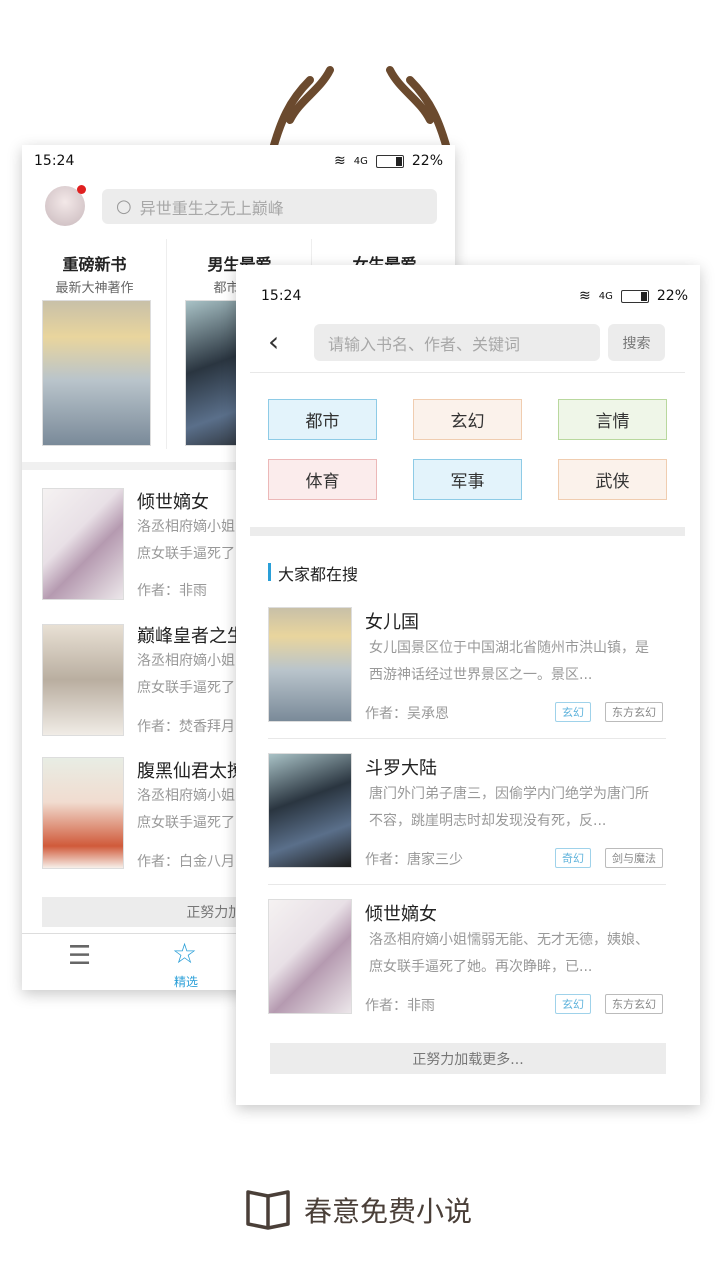 This screenshot has height=1280, width=720. Describe the element at coordinates (573, 858) in the screenshot. I see `book-tag: 奇幻` at that location.